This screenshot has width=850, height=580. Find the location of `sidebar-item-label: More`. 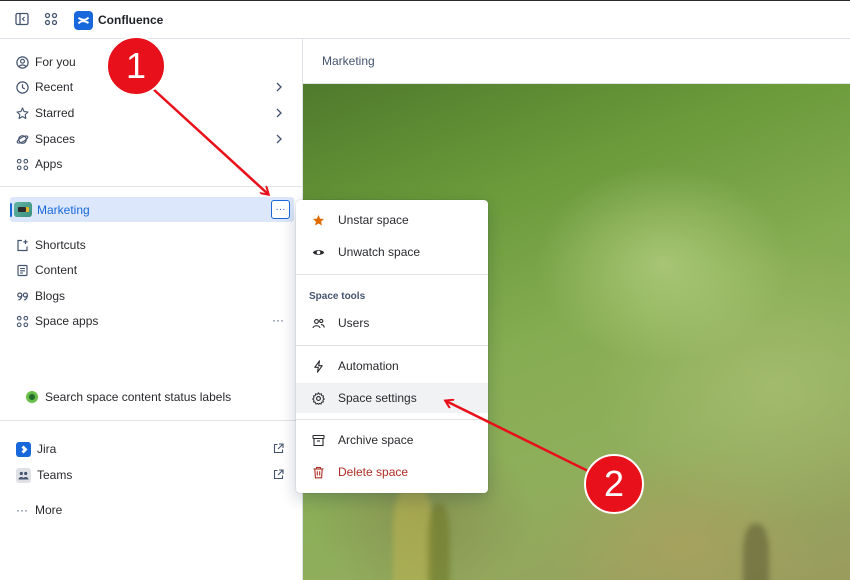

sidebar-item-label: More is located at coordinates (49, 510).